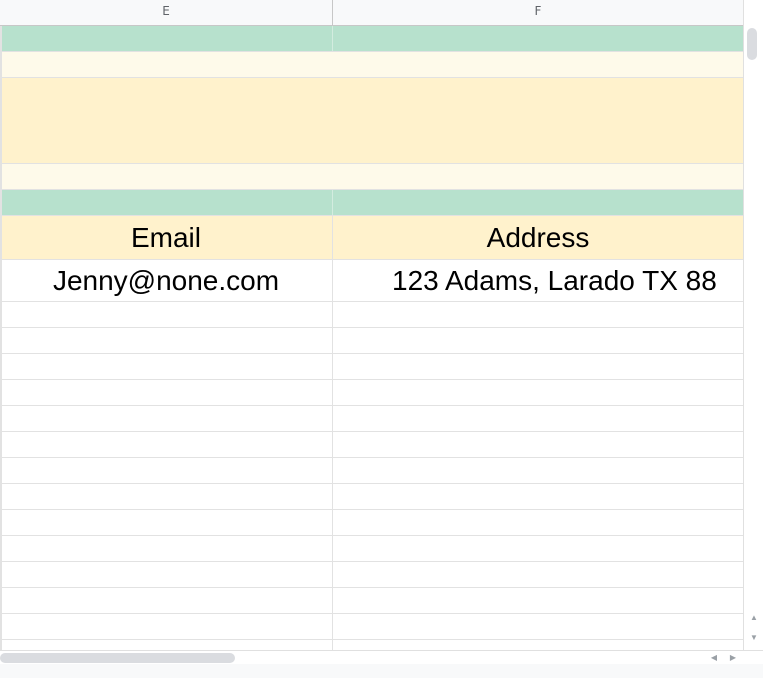  I want to click on cell-merged-light-yellow, so click(371, 64).